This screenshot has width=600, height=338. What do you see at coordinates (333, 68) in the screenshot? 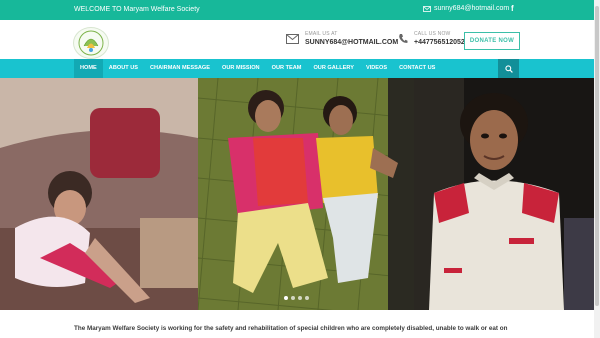
I see `nav-item-our-gallery: OUR GALLERY` at bounding box center [333, 68].